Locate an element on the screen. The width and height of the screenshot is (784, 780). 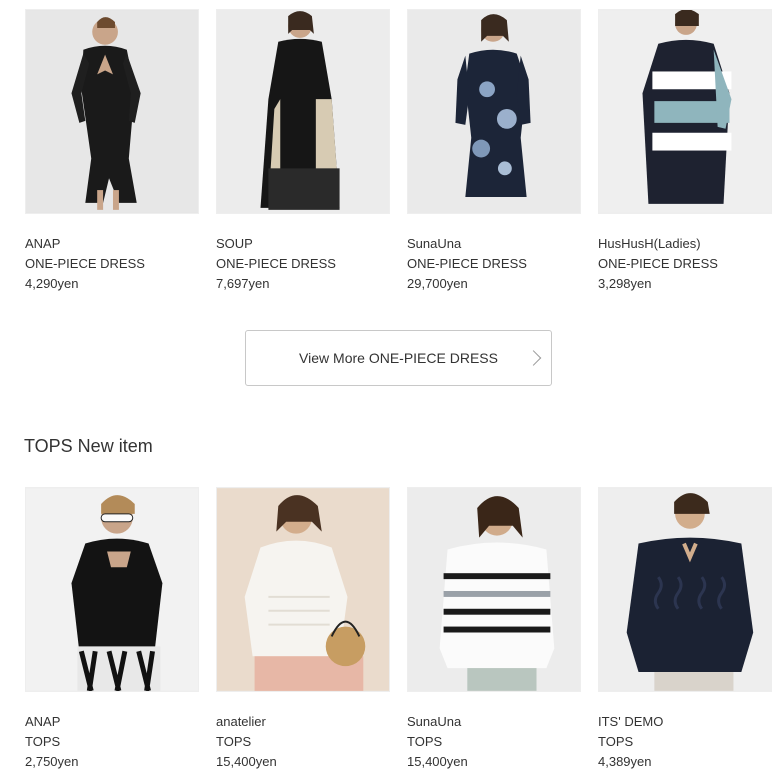
product-brand: ITS' DEMO is located at coordinates (630, 722).